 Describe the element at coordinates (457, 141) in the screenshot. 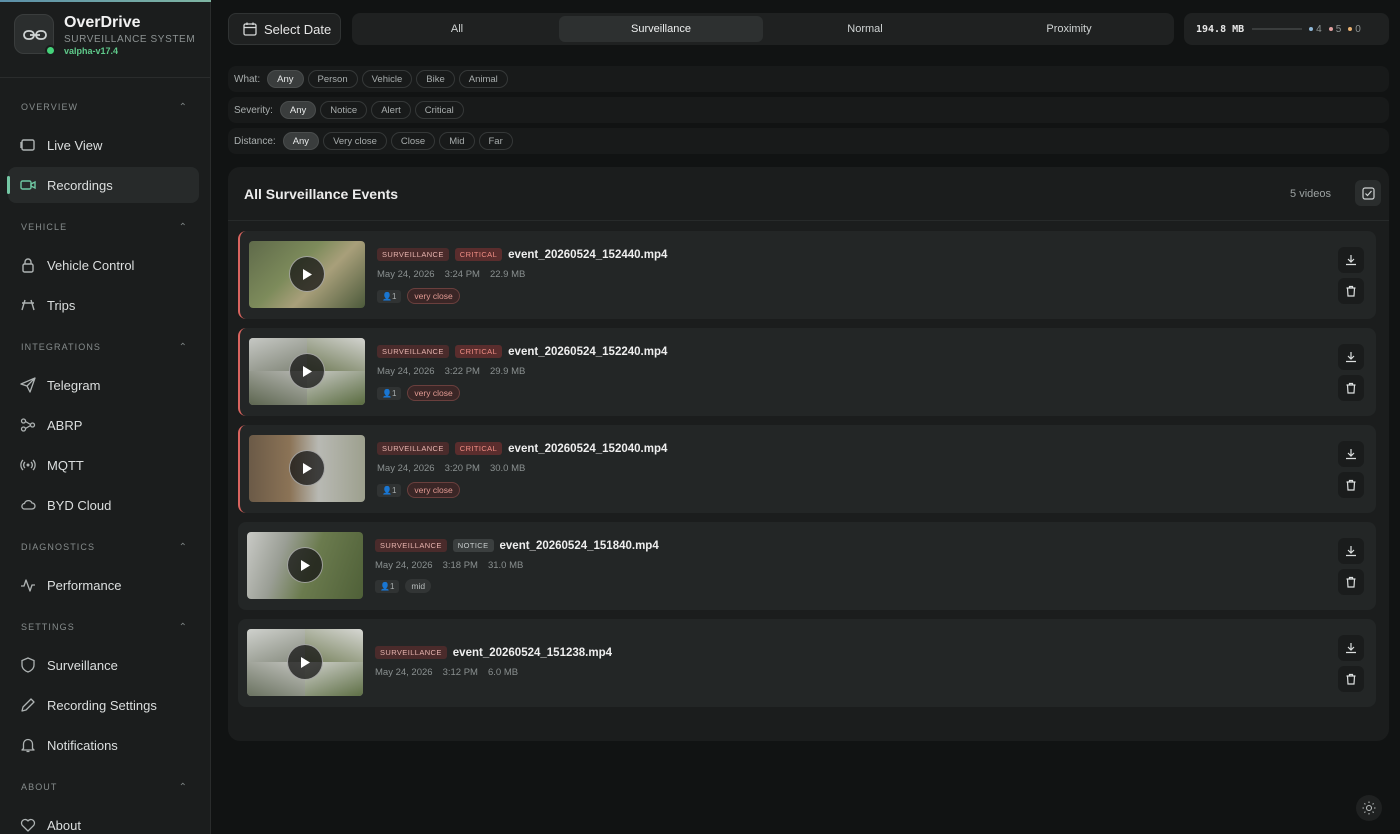

I see `chip-mid: Mid` at that location.